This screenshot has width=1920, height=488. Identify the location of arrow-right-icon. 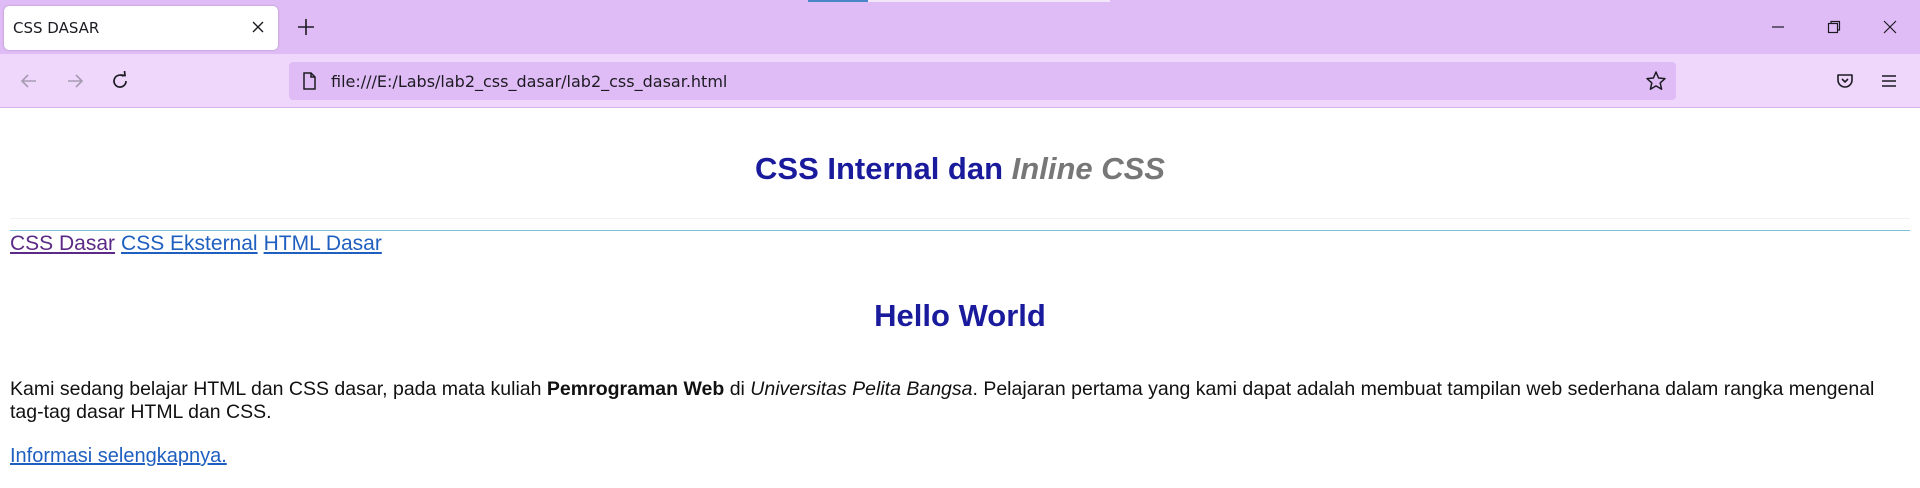
(75, 81).